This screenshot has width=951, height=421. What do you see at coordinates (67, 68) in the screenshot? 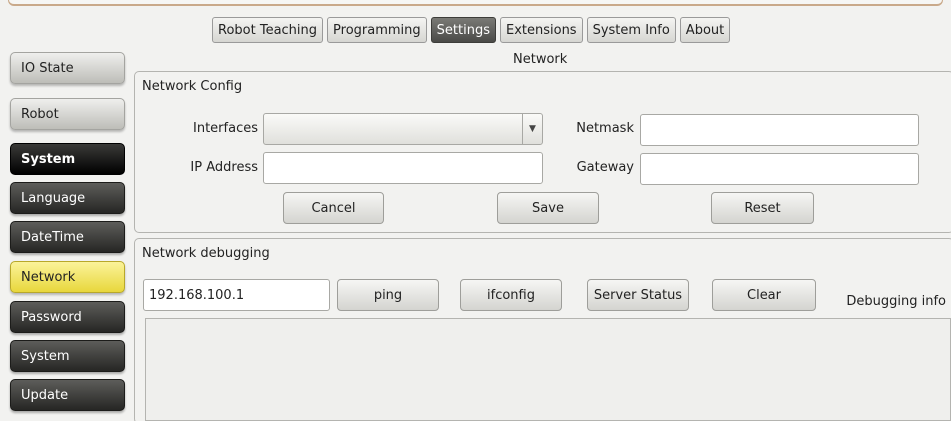
I see `sidebar-item-io-state: IO State` at bounding box center [67, 68].